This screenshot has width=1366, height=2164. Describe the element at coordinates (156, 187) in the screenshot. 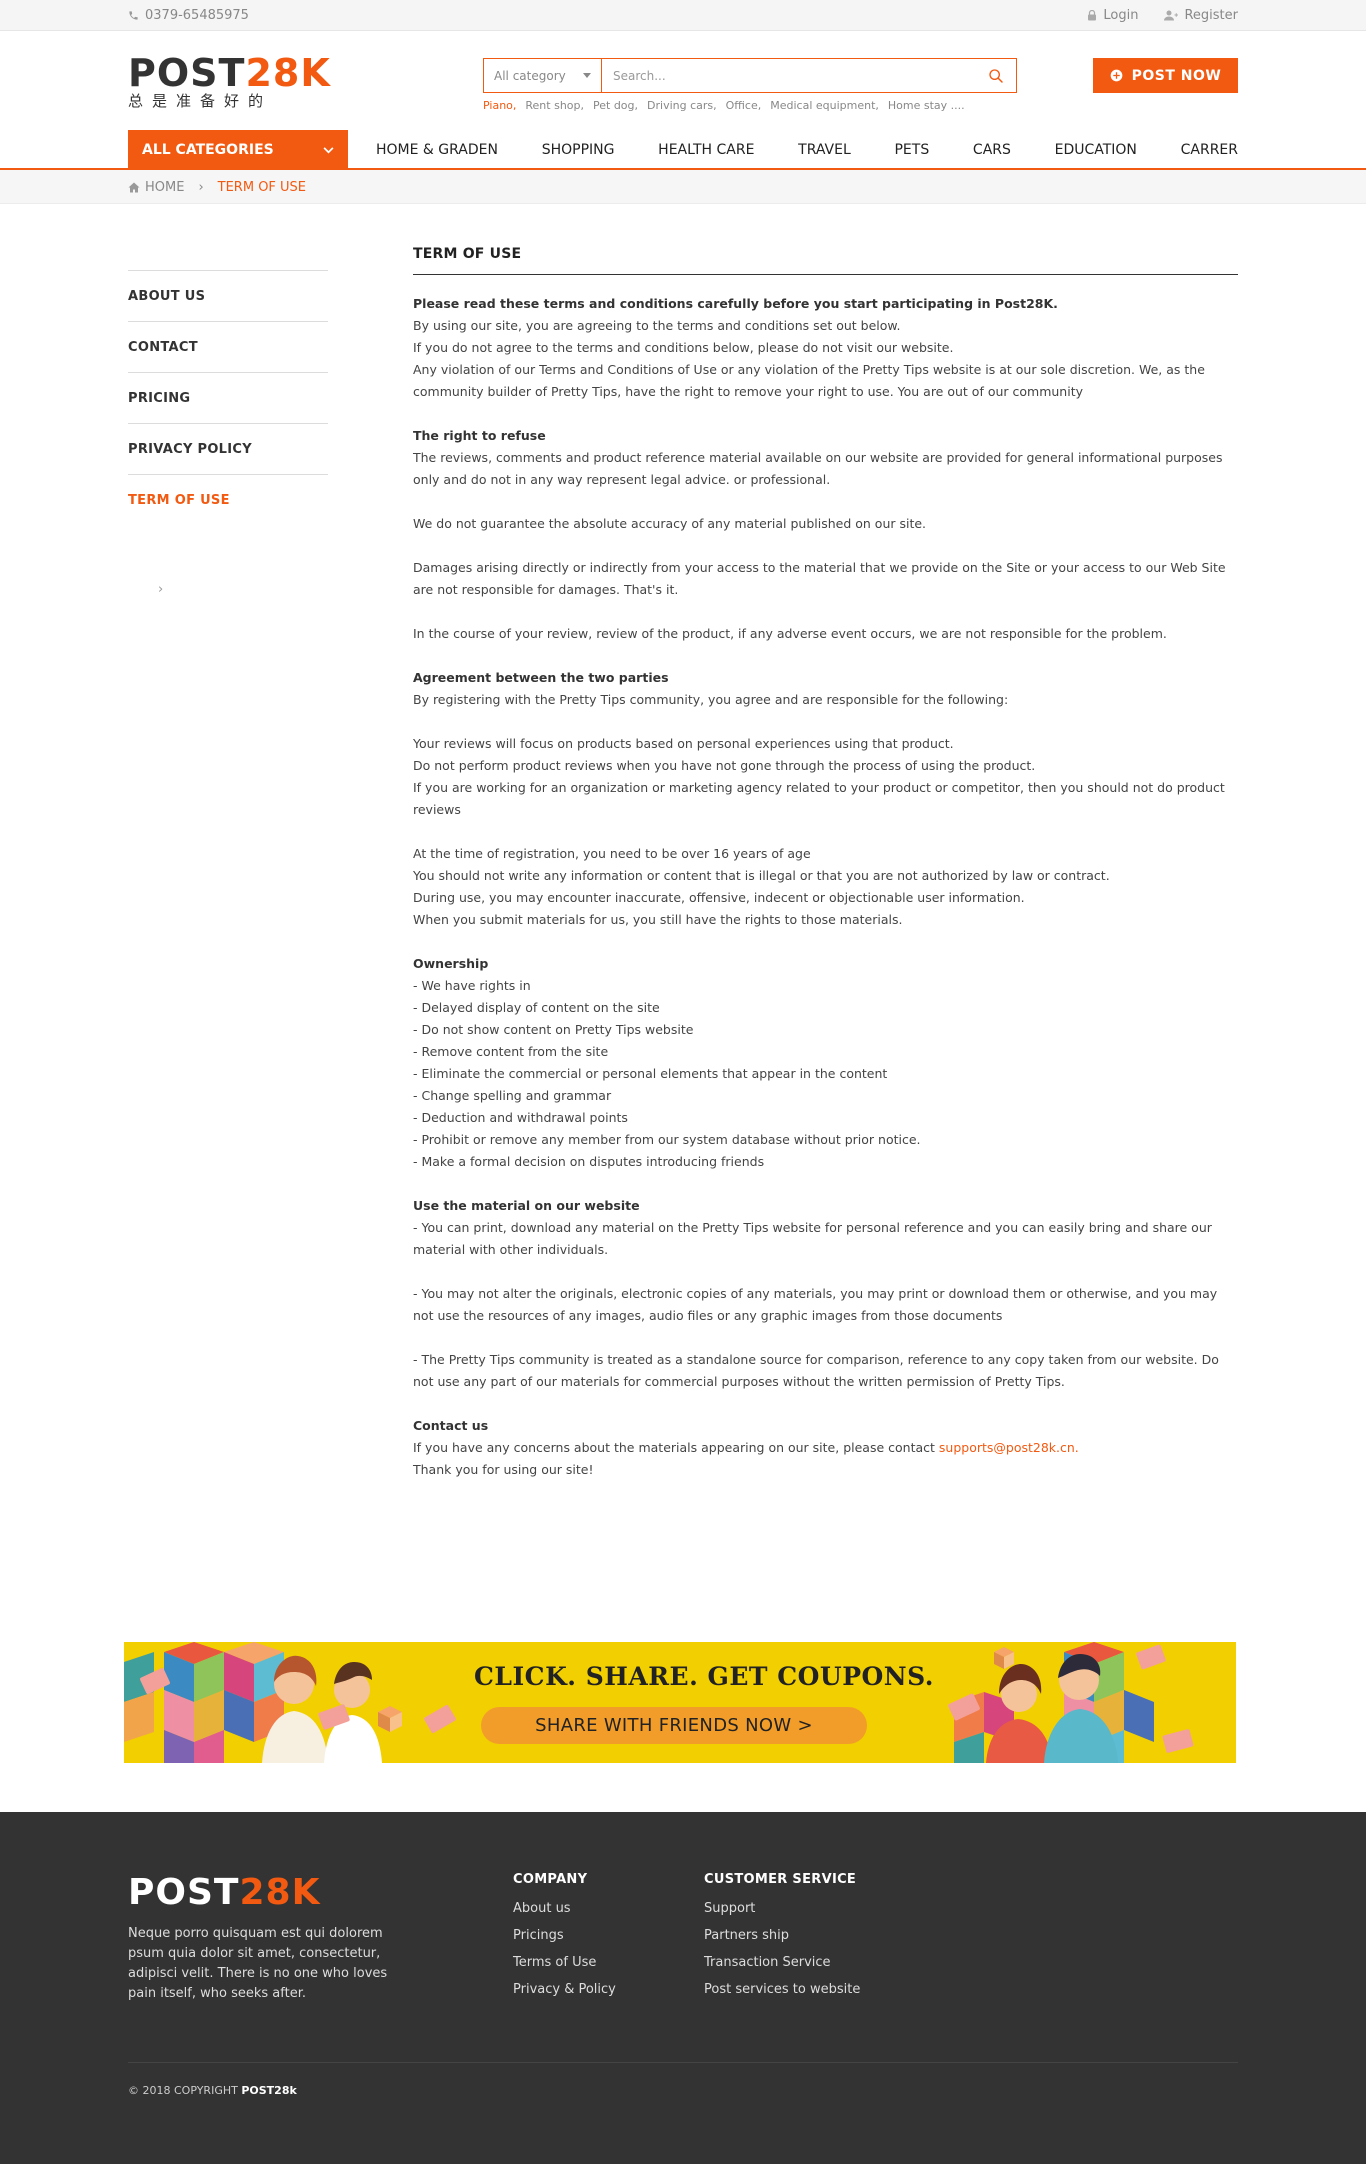

I see `breadcrumb-home: HOME` at that location.